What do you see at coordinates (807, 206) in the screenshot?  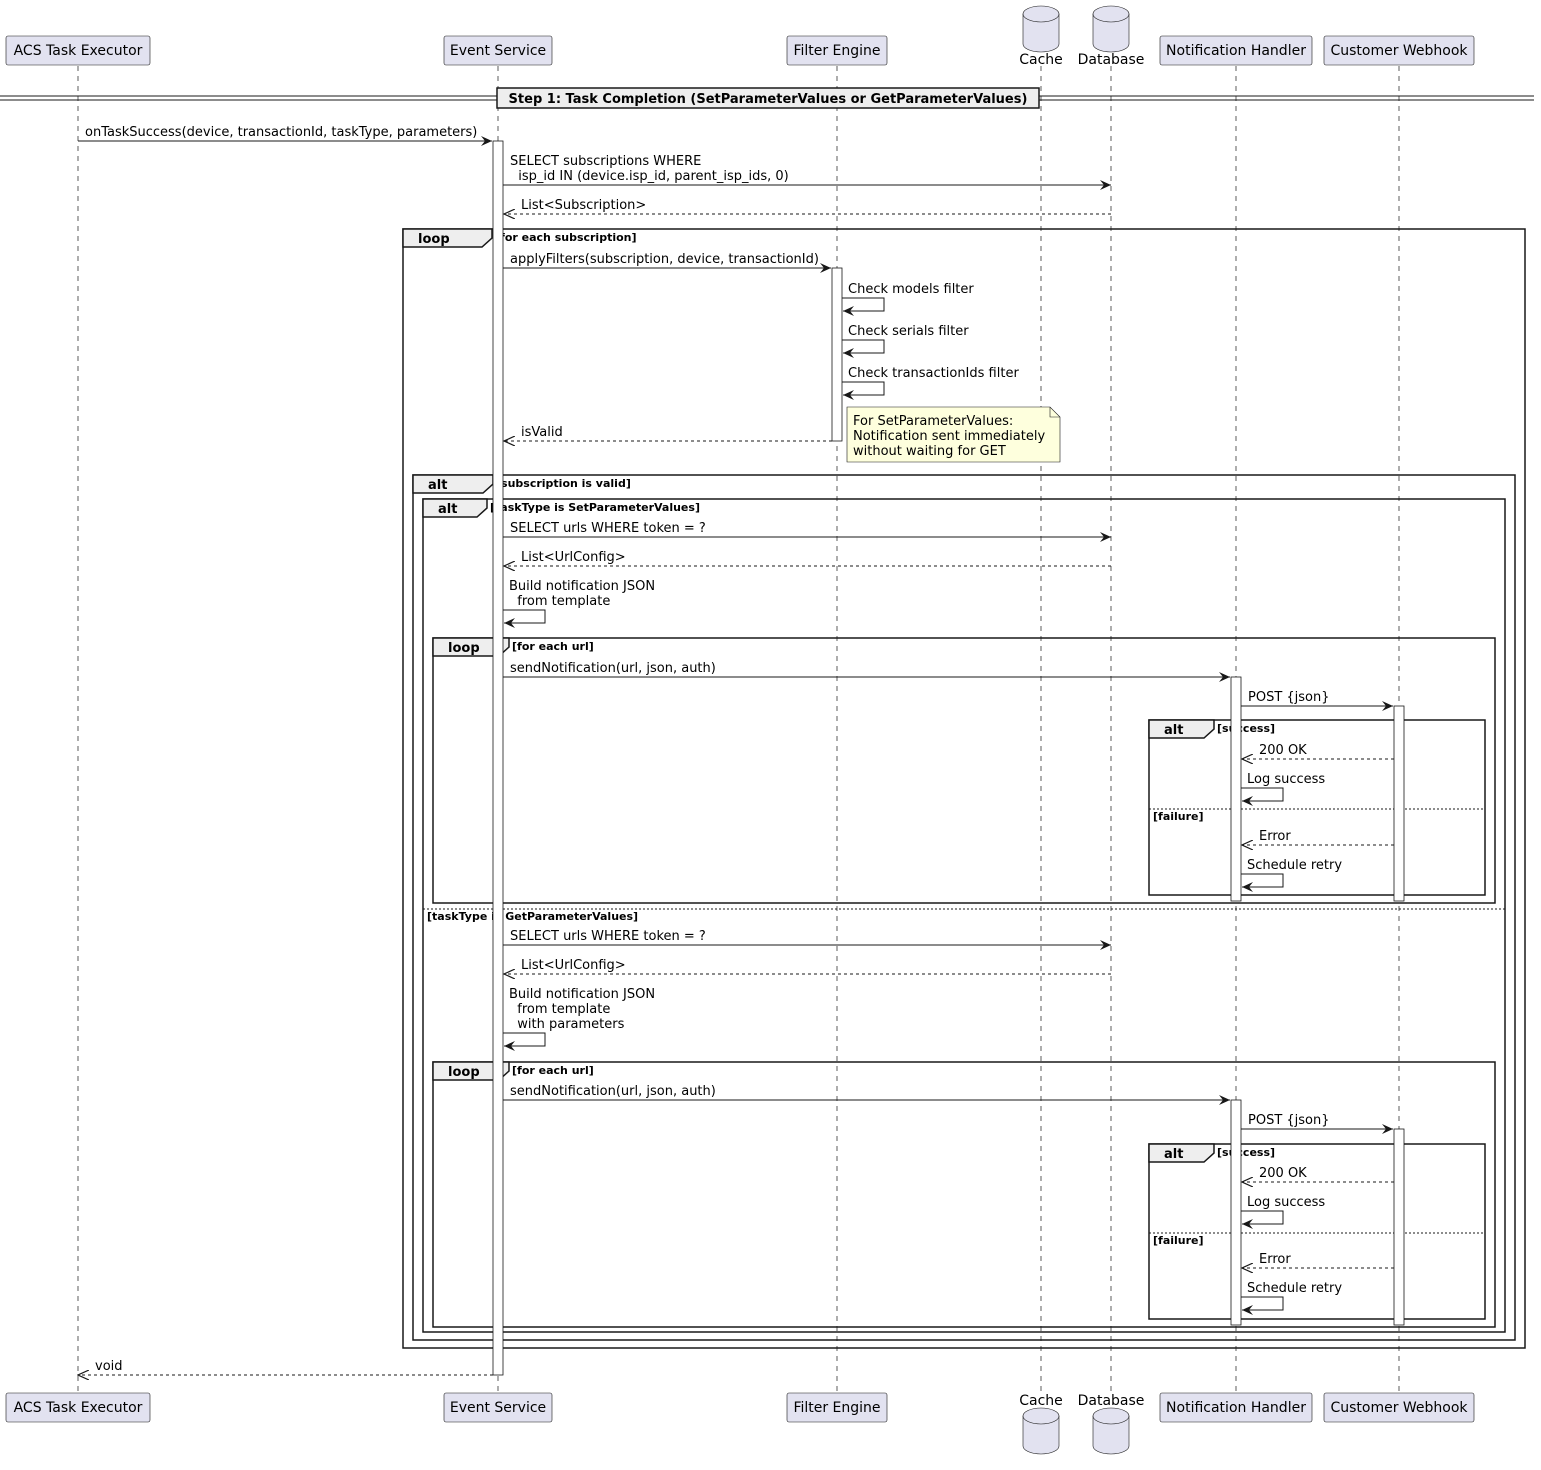 I see `msg-list-subscription: List<Subscription>` at bounding box center [807, 206].